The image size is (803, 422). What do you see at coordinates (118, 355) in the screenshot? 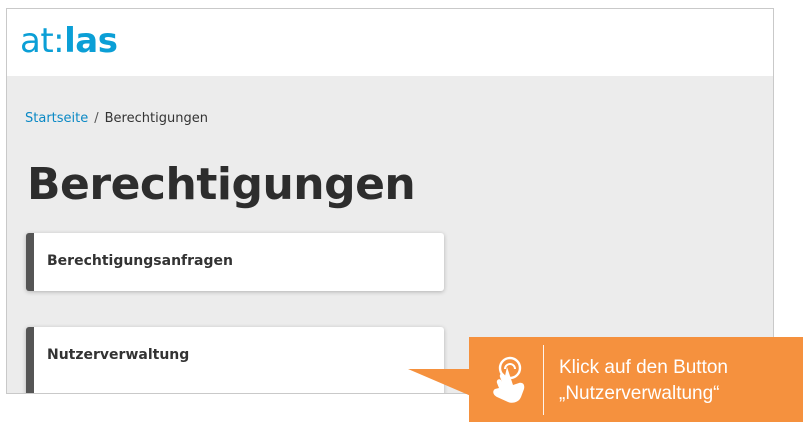
I see `card-label: Nutzerverwaltung` at bounding box center [118, 355].